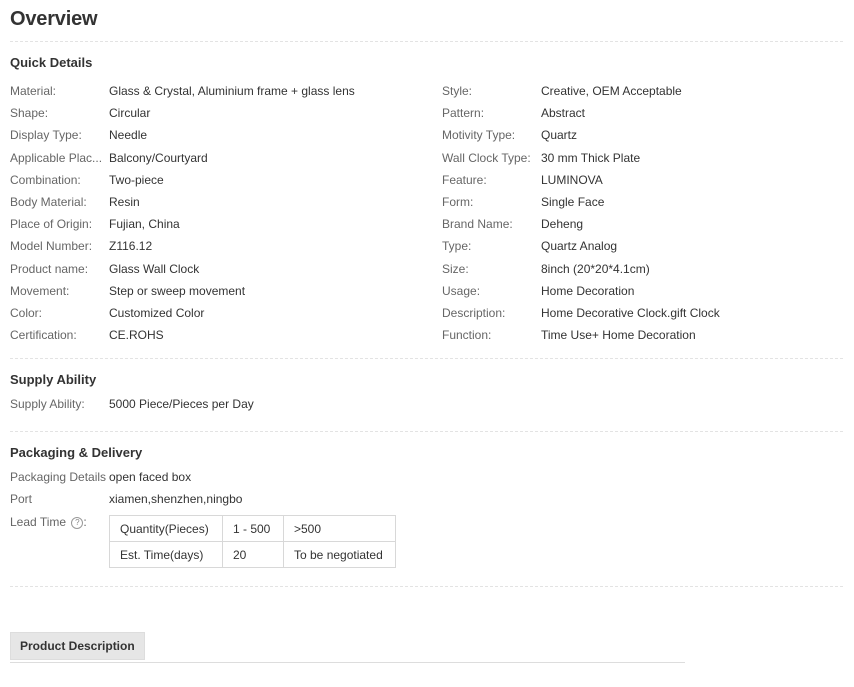  Describe the element at coordinates (220, 224) in the screenshot. I see `detail-row: Place of Origin: Fujian, China` at that location.